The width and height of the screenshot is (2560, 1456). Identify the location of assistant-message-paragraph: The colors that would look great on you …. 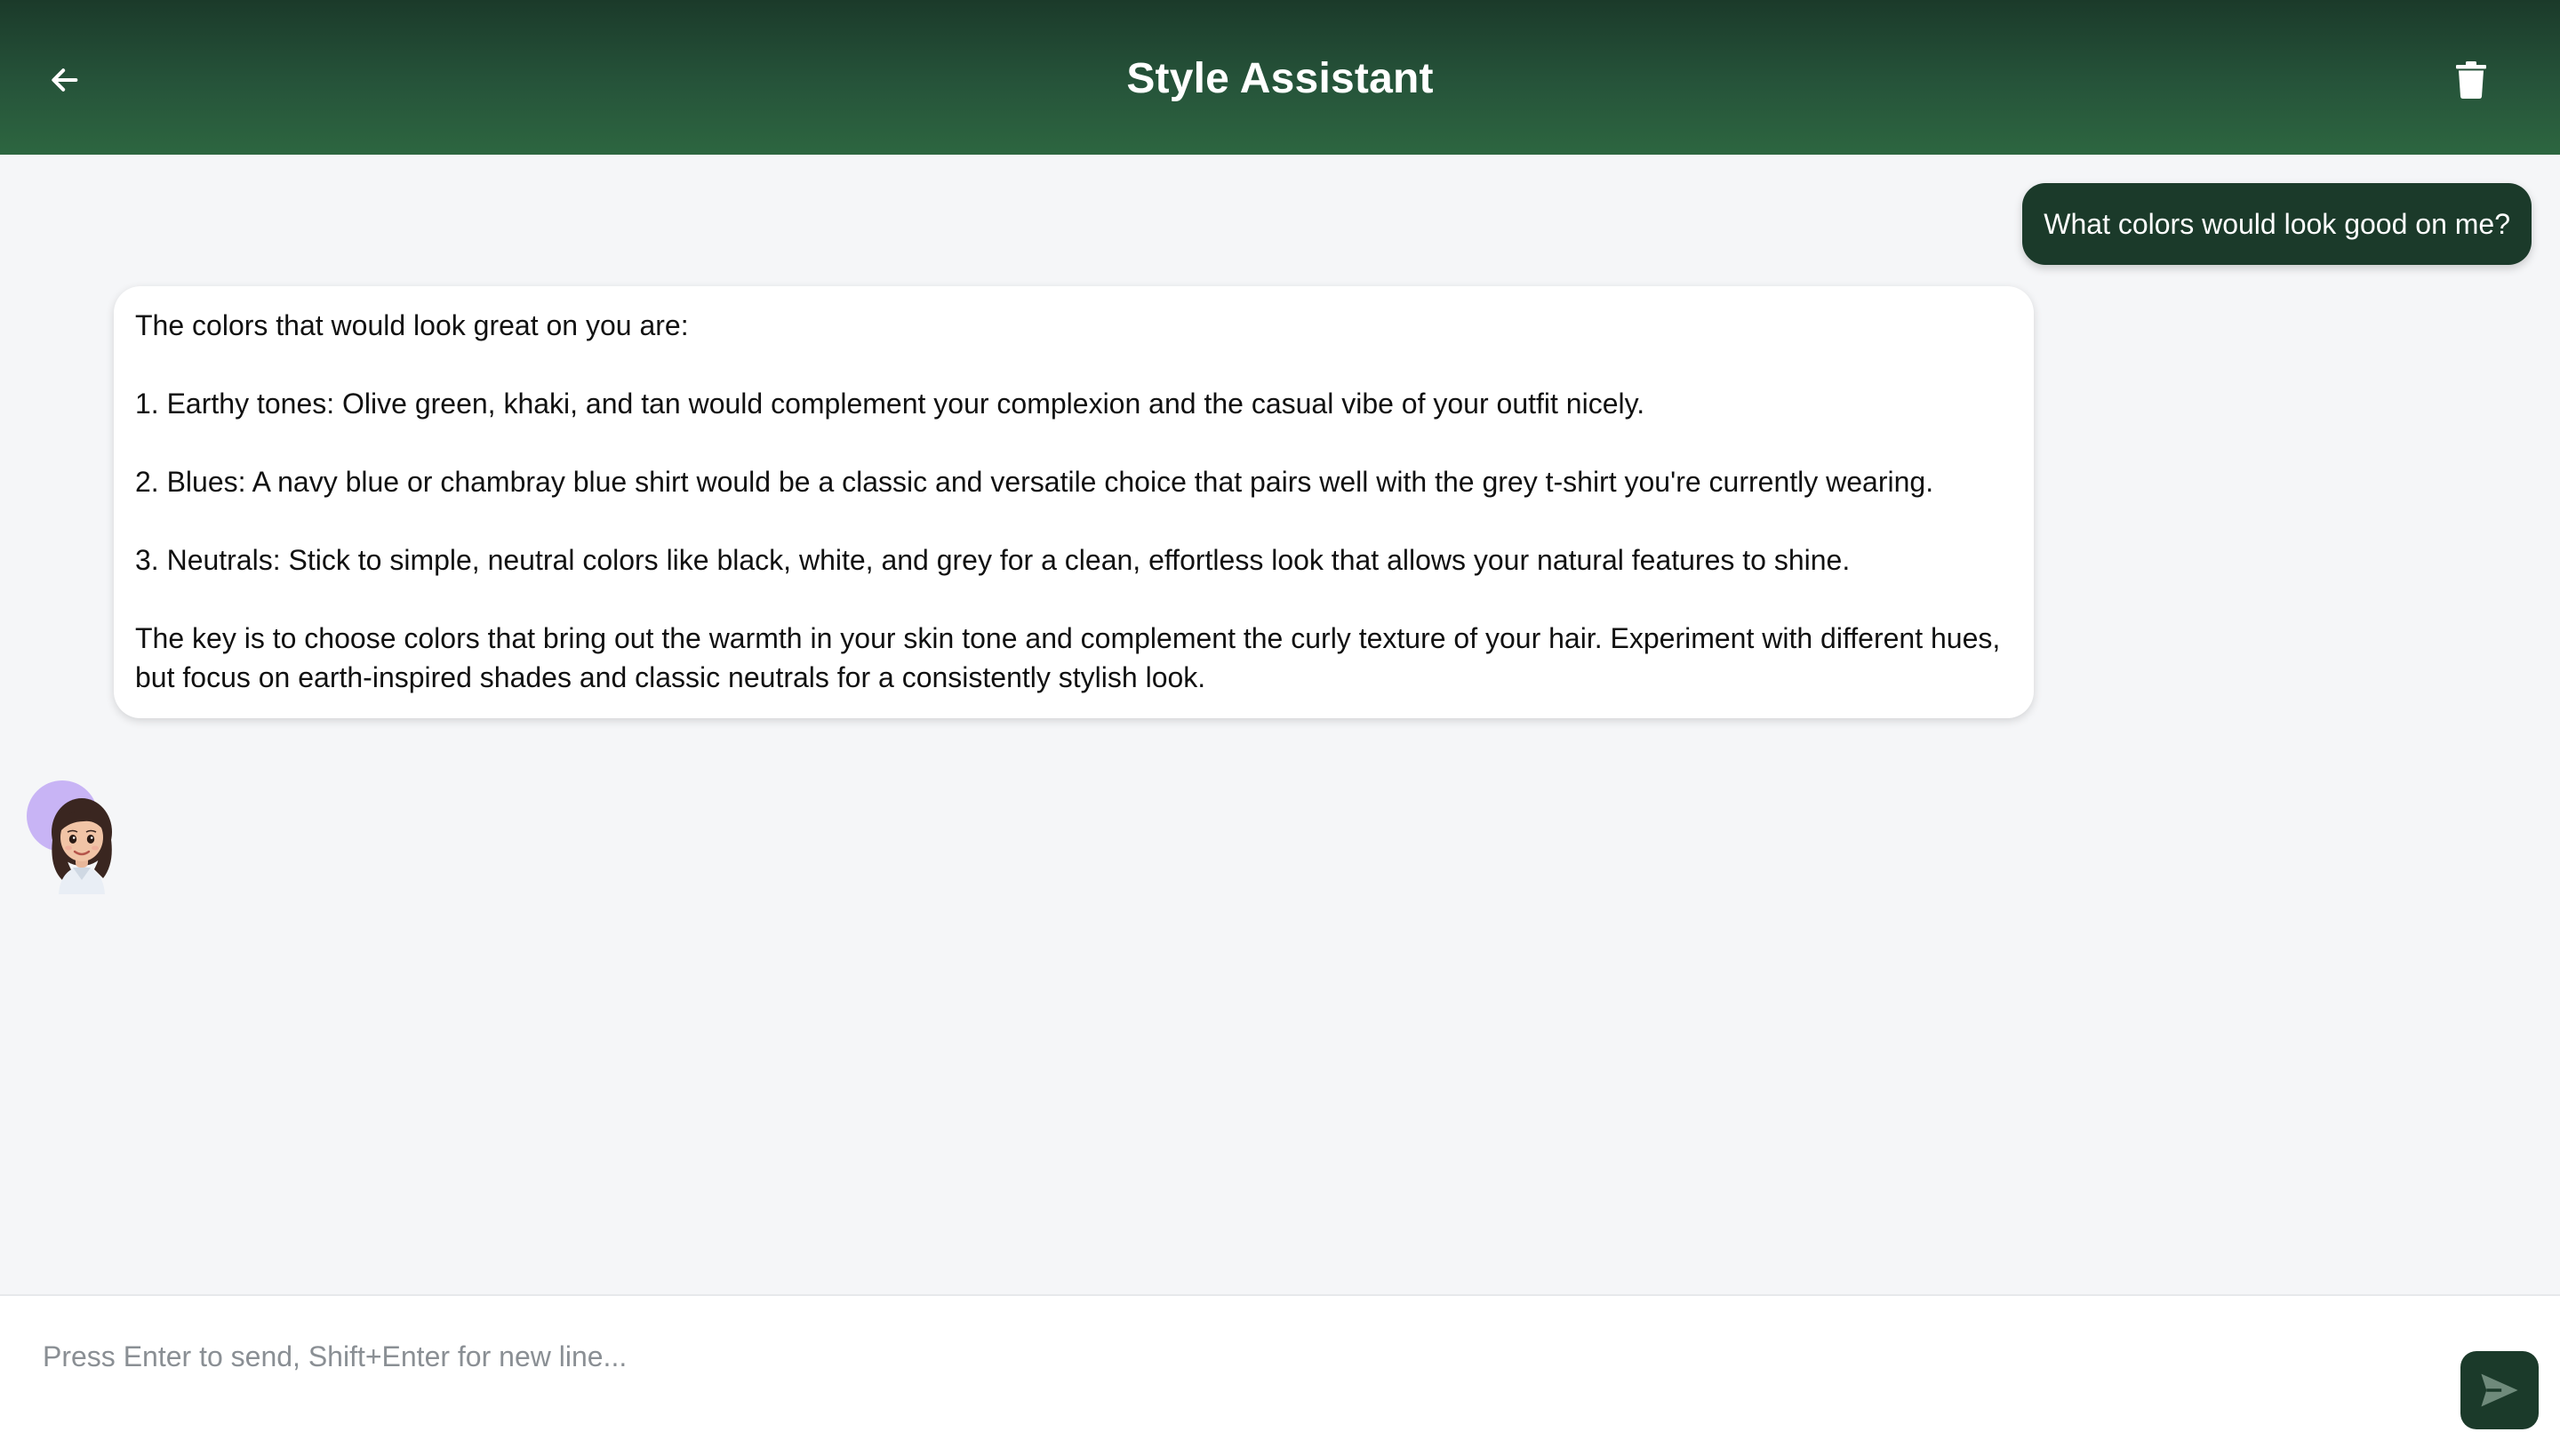
(412, 325).